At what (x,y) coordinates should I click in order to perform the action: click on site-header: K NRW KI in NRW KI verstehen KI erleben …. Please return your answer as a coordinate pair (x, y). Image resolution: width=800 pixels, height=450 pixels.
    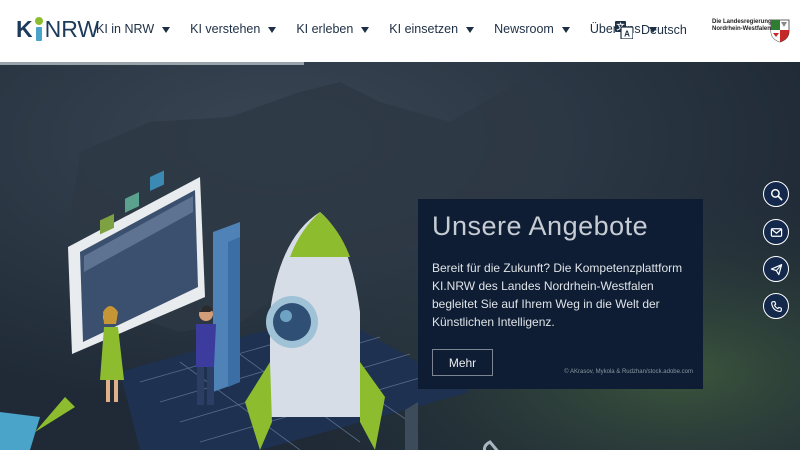
    Looking at the image, I should click on (400, 31).